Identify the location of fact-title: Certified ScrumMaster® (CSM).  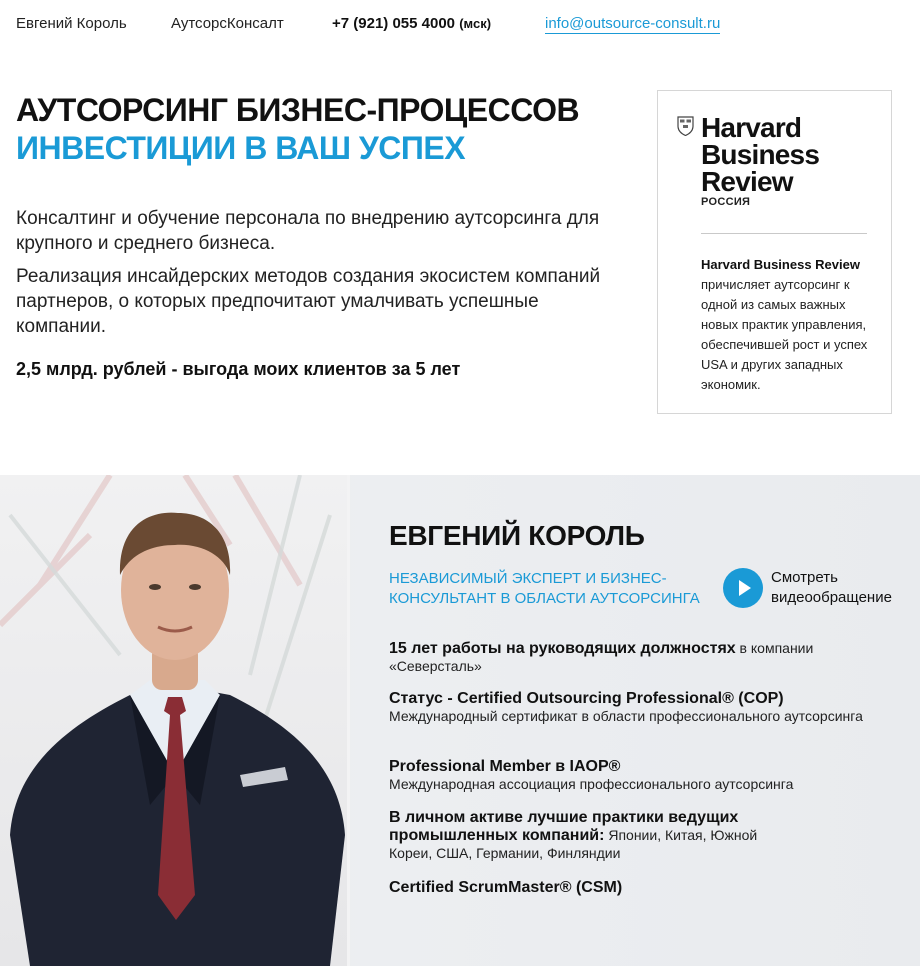
(506, 887).